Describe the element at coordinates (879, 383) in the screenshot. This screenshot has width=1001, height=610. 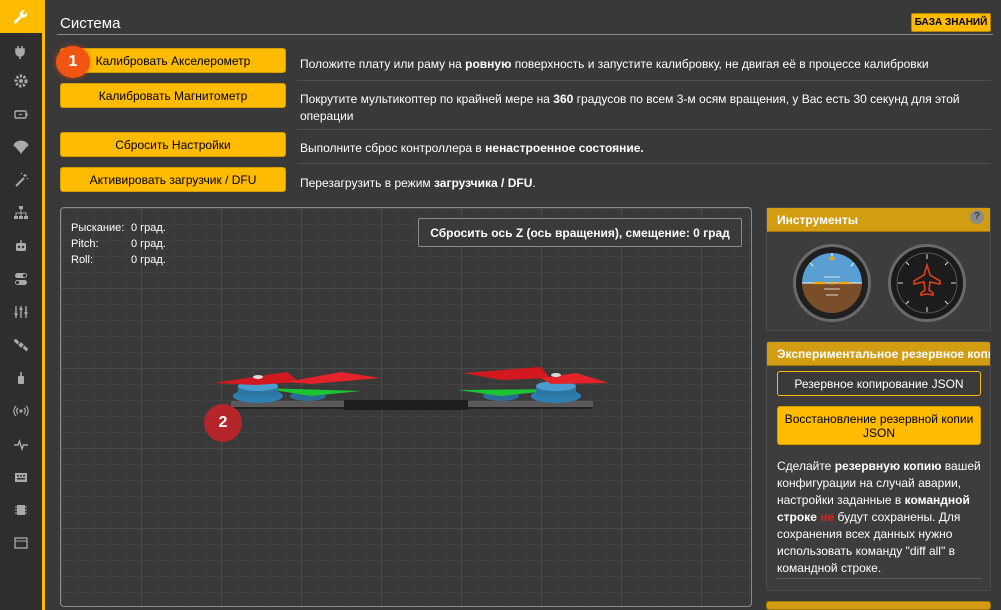
I see `backup-json-button: Резервное копирование JSON` at that location.